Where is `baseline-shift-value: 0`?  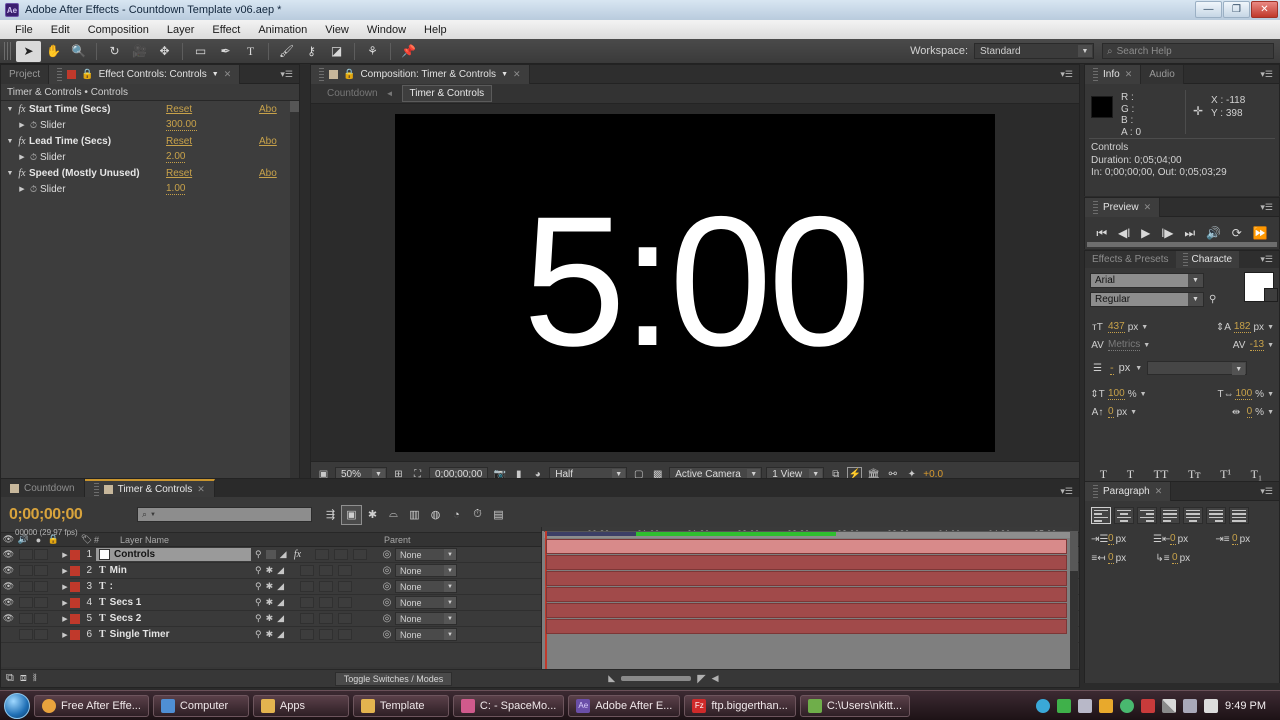
baseline-shift-value: 0 is located at coordinates (1111, 412).